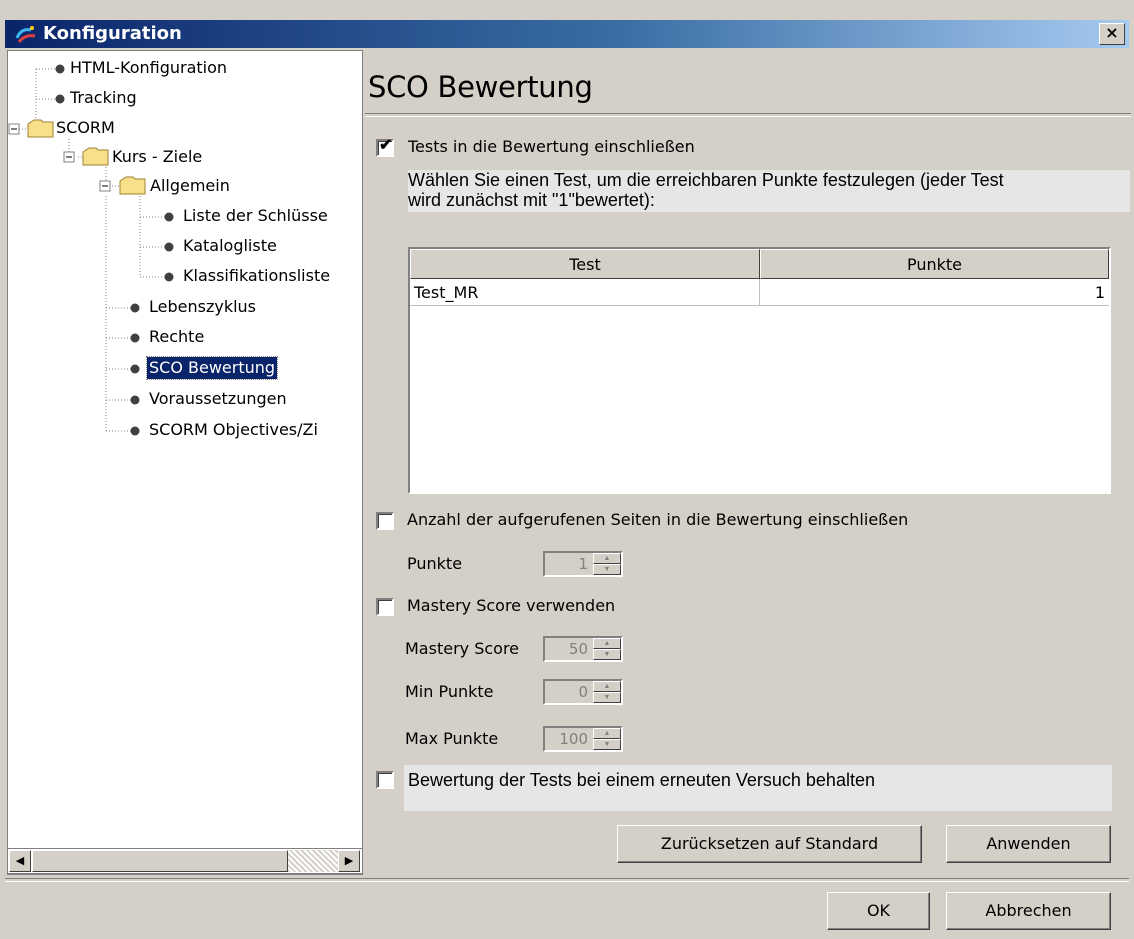 The height and width of the screenshot is (939, 1134). What do you see at coordinates (578, 649) in the screenshot?
I see `mastery-score-value: 50` at bounding box center [578, 649].